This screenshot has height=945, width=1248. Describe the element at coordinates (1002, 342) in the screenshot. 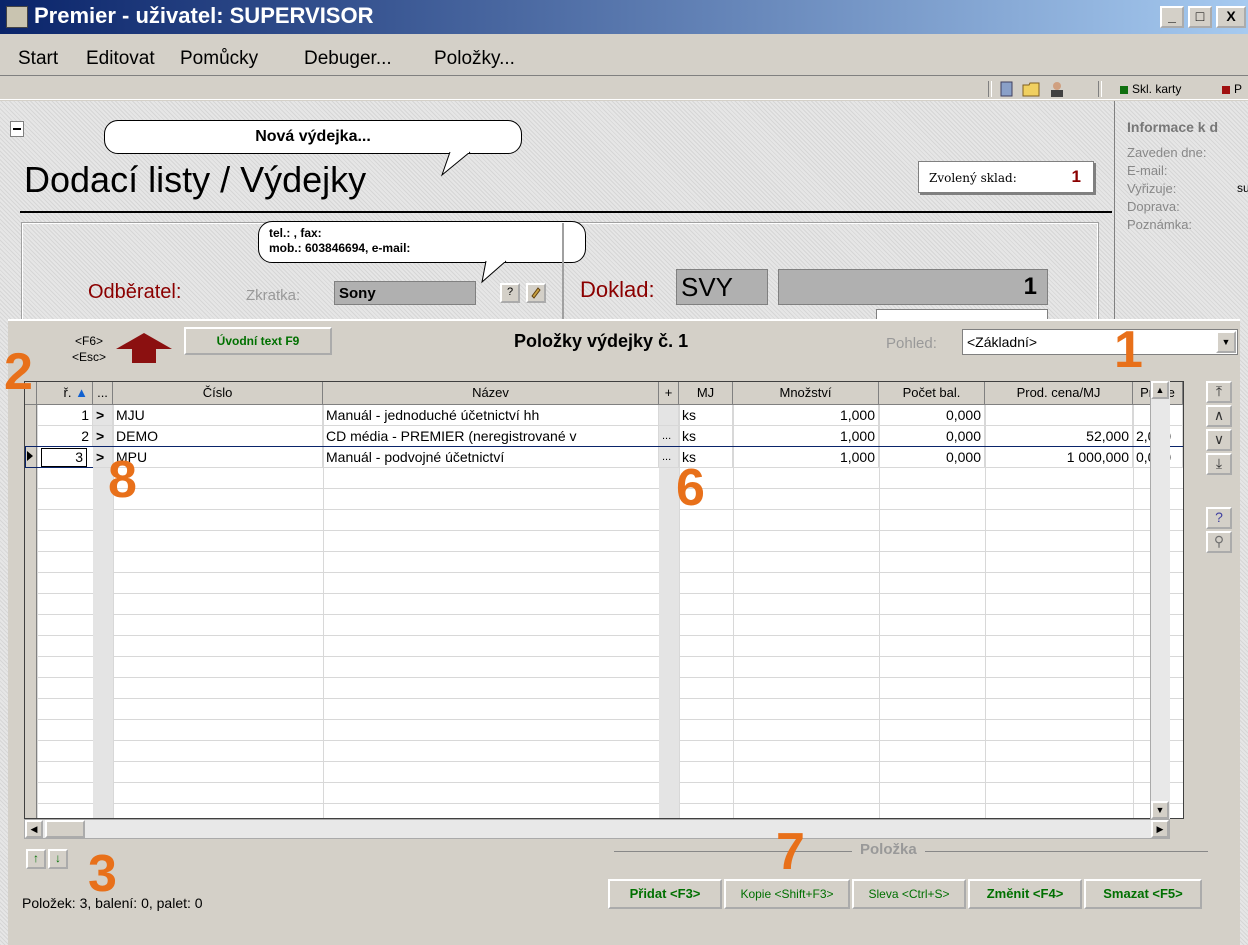

I see `view-select-value: <Základní>` at that location.